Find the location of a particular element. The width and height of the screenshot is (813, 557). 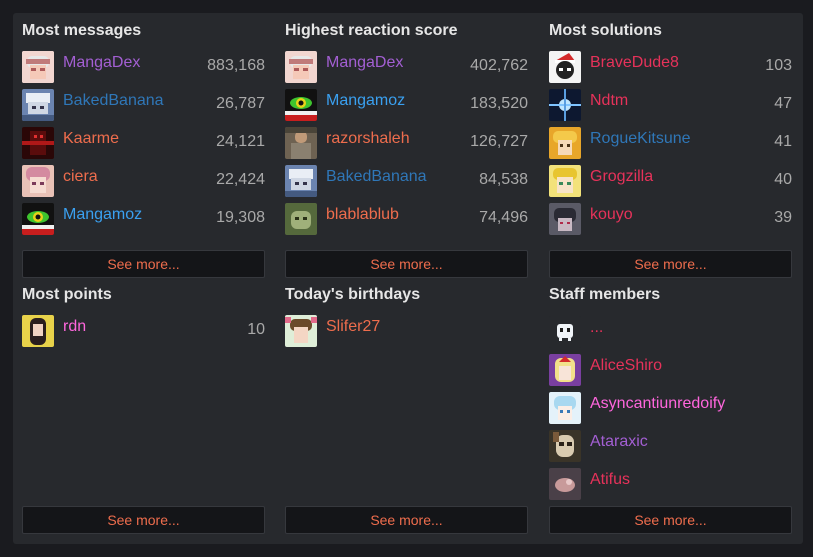

reaction-score: 74,496 is located at coordinates (503, 217).